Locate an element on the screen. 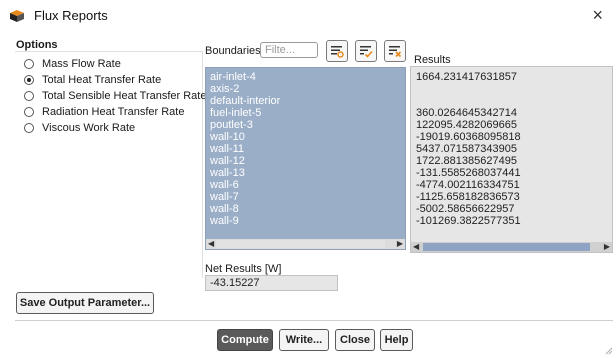 This screenshot has height=358, width=616. option-label: Viscous Work Rate is located at coordinates (89, 128).